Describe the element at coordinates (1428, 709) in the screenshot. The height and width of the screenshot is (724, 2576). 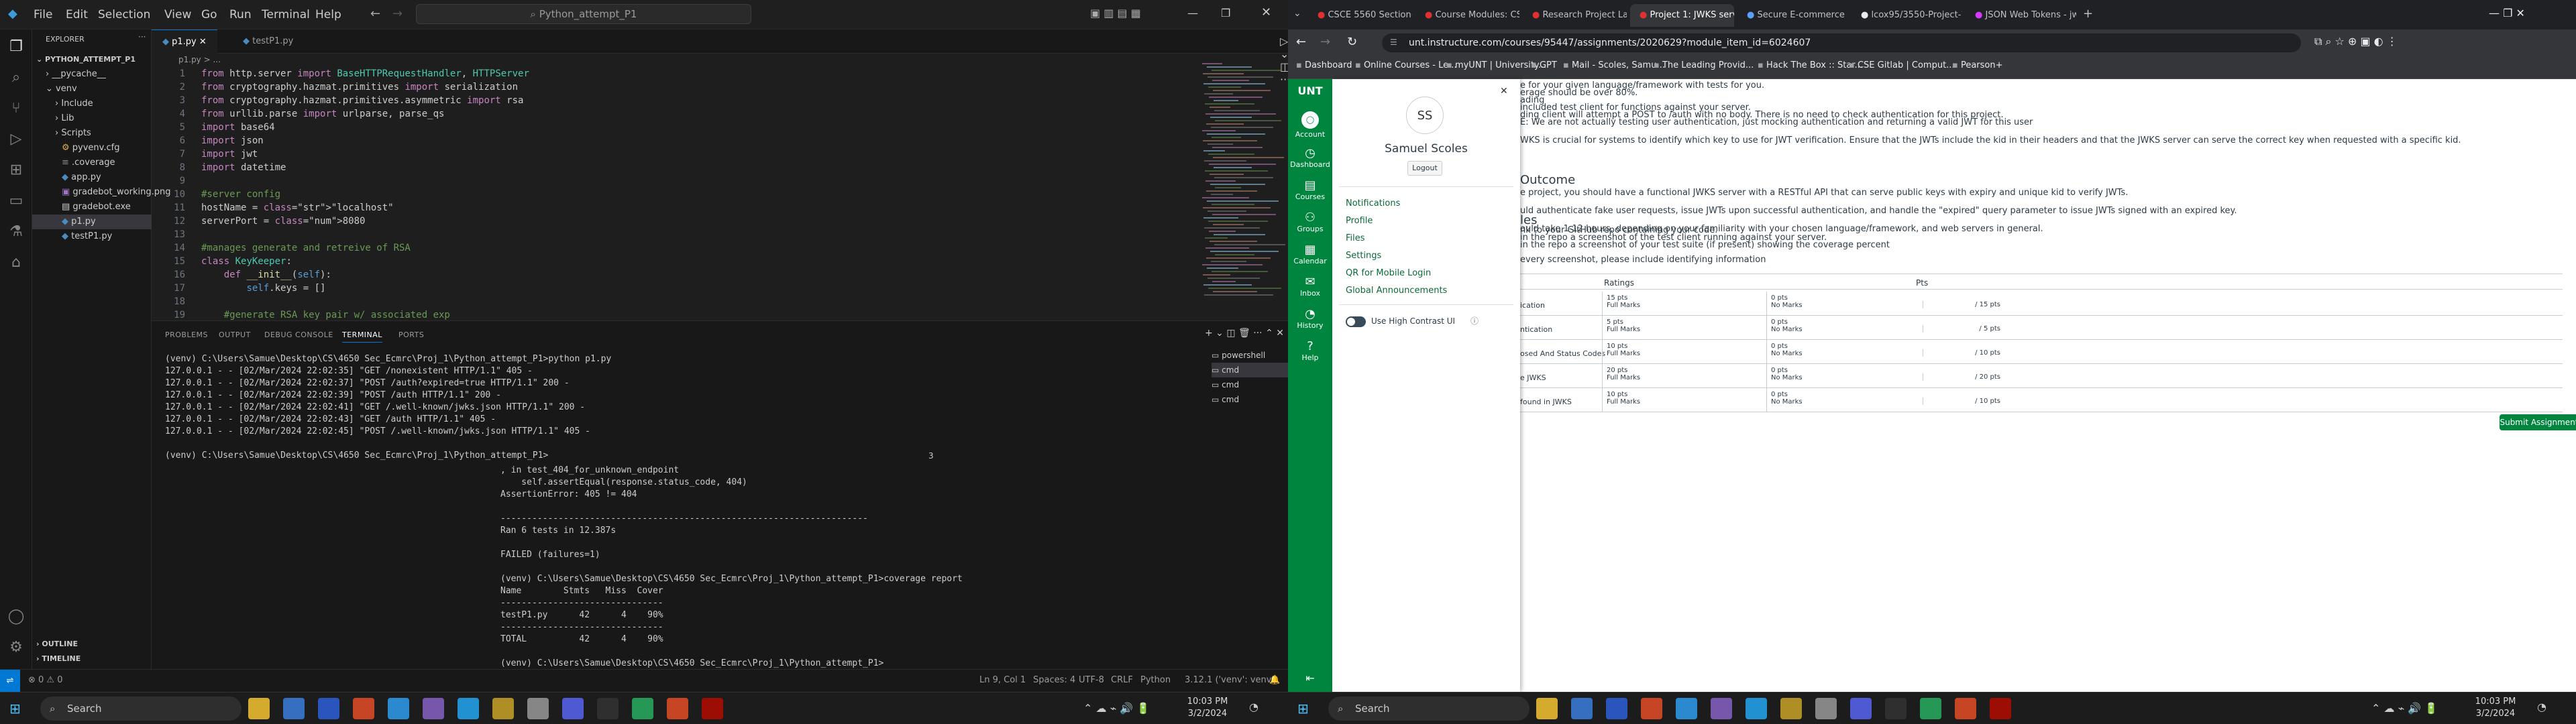
I see `taskbar-search-box: ⌕ Search` at that location.